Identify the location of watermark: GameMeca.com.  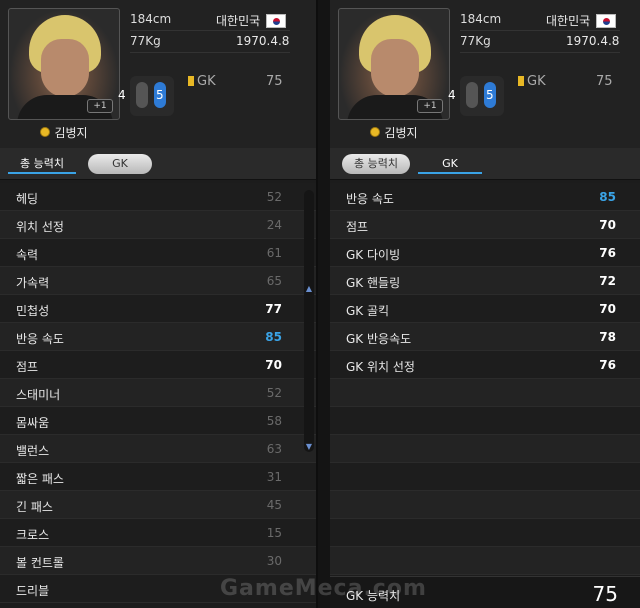
(323, 588).